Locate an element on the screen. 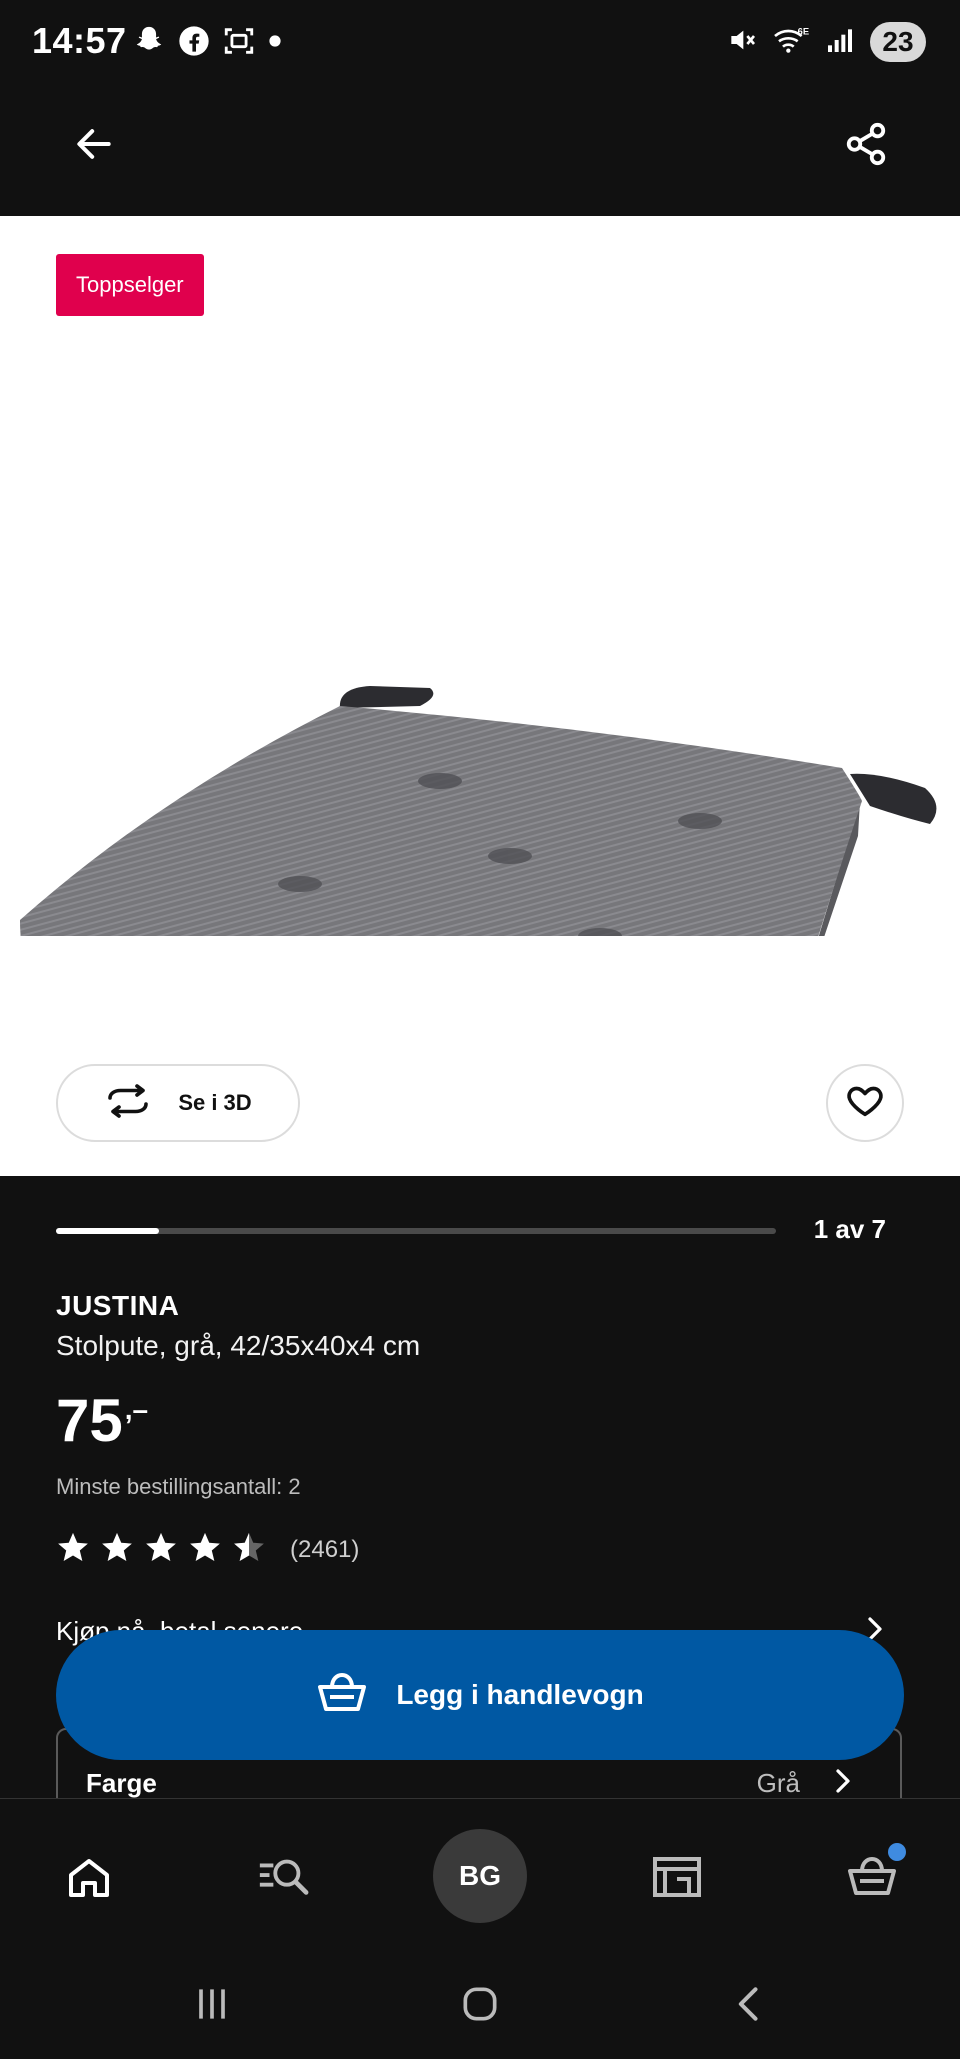  color-value: Grå is located at coordinates (778, 1783).